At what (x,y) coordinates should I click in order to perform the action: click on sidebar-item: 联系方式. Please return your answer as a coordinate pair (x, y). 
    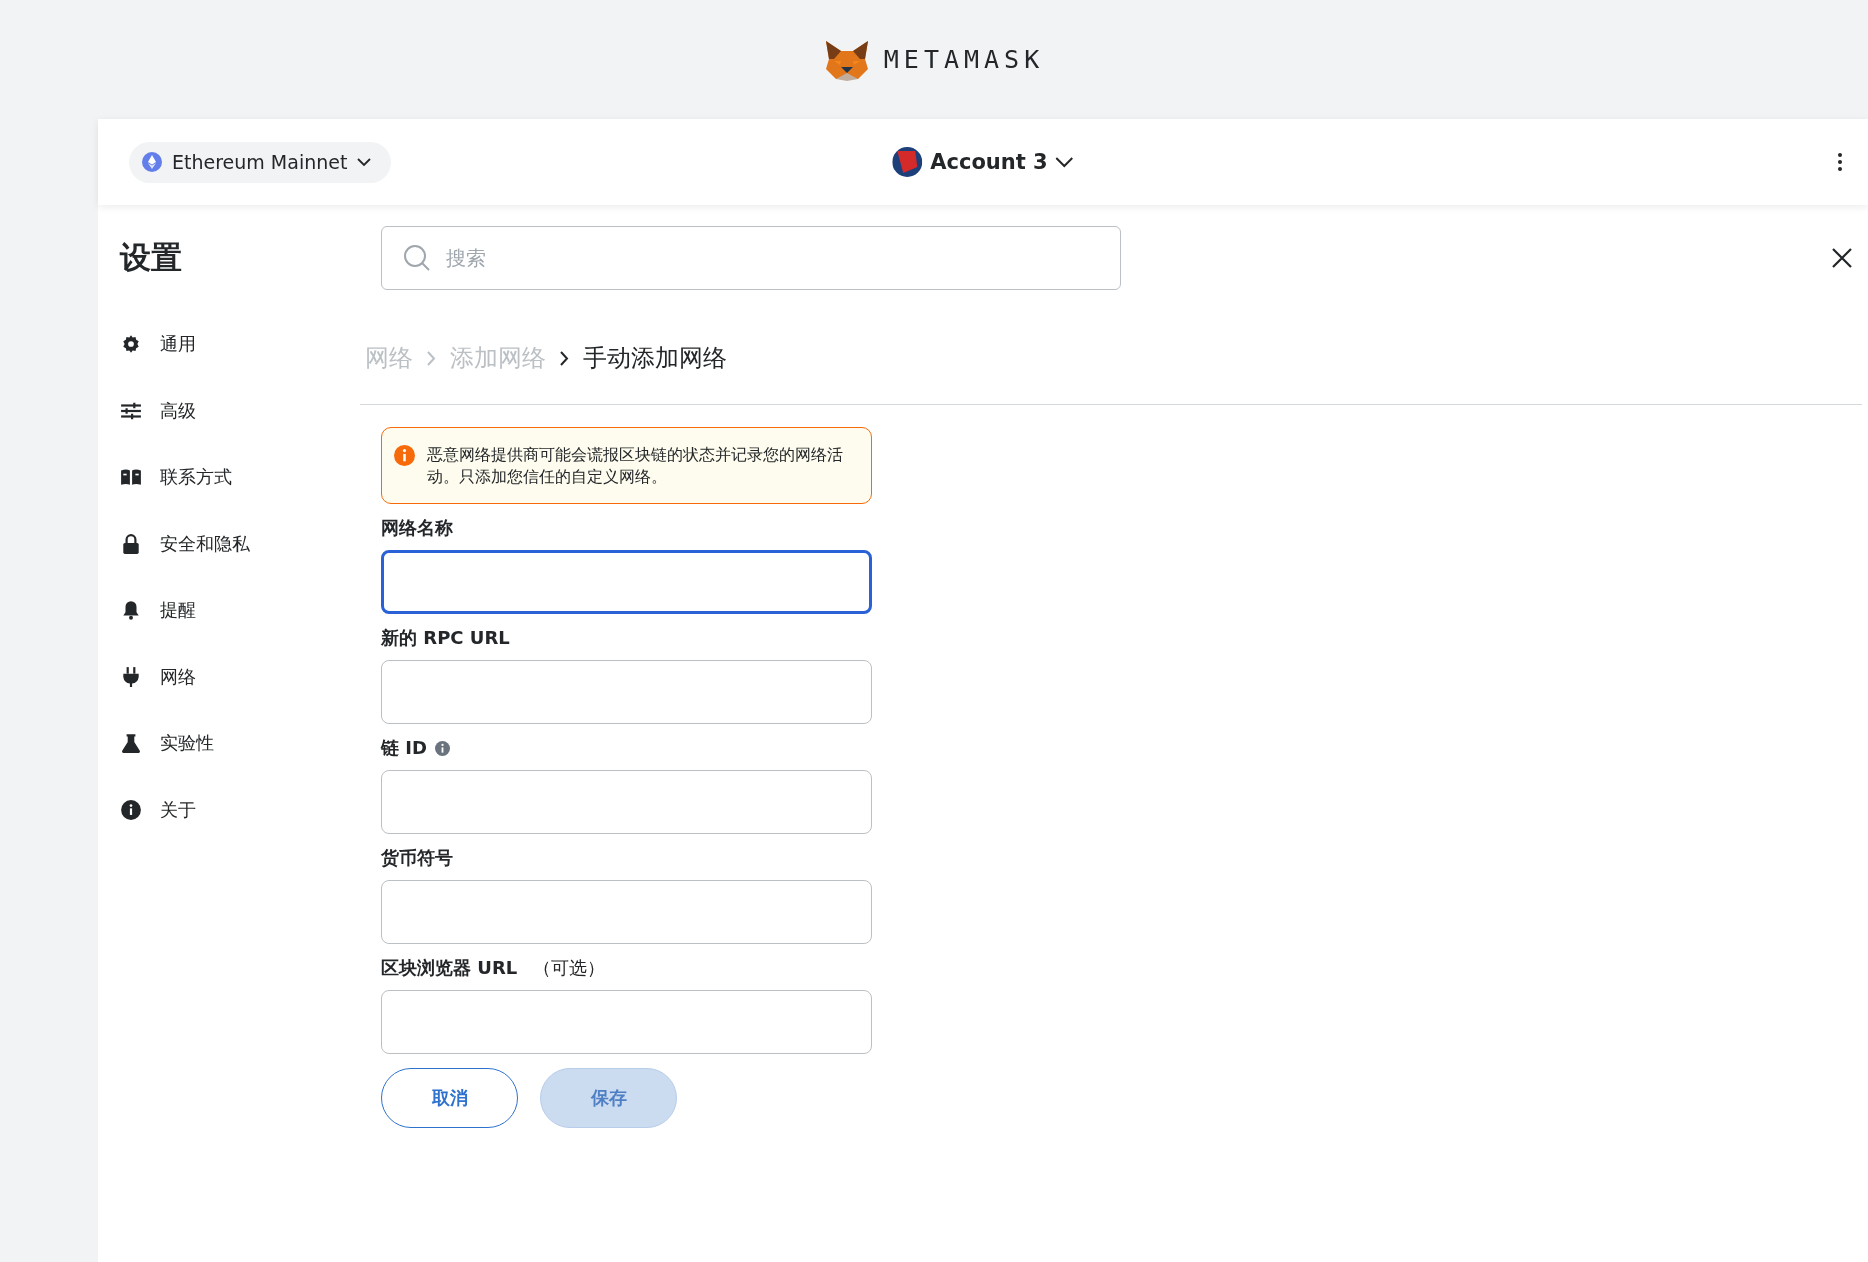
    Looking at the image, I should click on (176, 477).